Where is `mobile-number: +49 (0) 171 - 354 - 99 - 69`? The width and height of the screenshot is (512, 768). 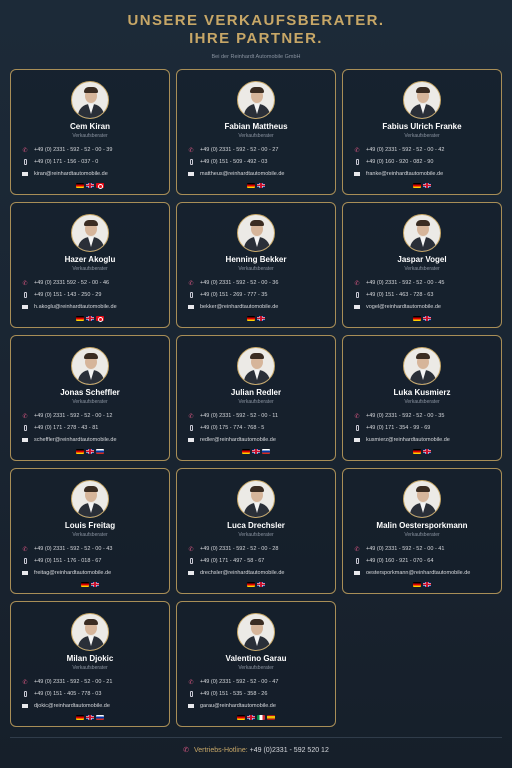 mobile-number: +49 (0) 171 - 354 - 99 - 69 is located at coordinates (398, 428).